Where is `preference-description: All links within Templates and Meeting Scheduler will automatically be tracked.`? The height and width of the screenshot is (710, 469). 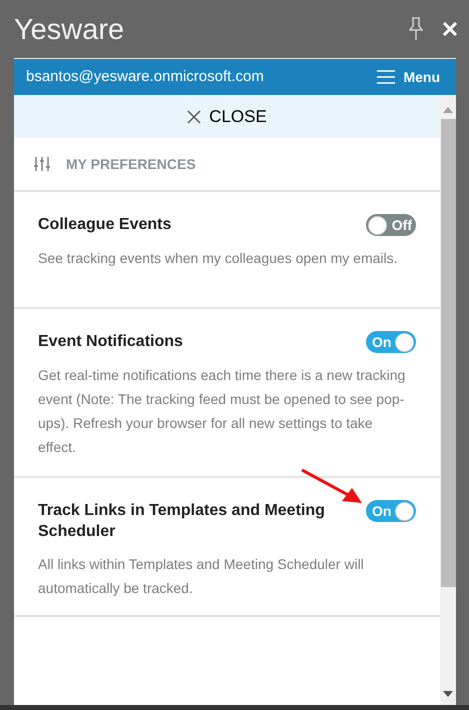
preference-description: All links within Templates and Meeting Scheduler will automatically be tracked. is located at coordinates (201, 576).